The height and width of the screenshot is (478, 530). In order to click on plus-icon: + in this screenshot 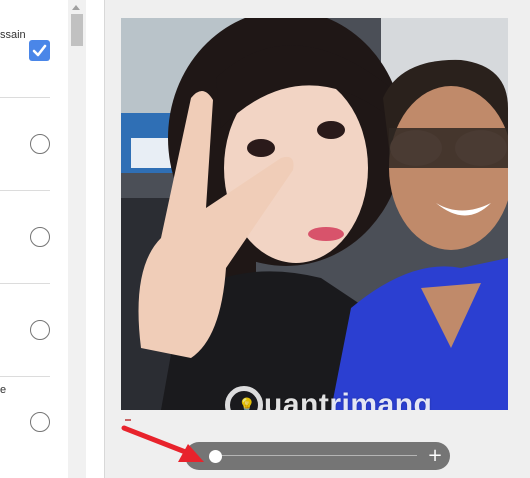, I will do `click(435, 456)`.